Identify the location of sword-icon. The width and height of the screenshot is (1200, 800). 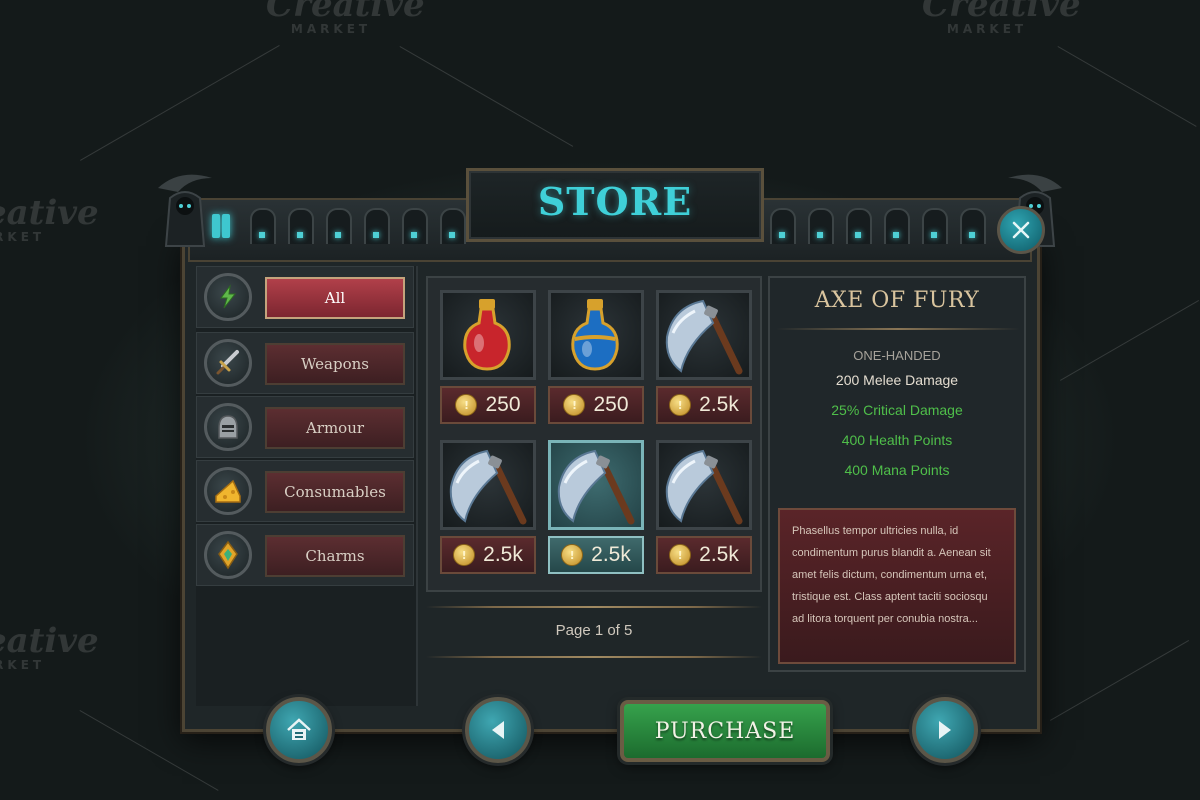
(228, 363).